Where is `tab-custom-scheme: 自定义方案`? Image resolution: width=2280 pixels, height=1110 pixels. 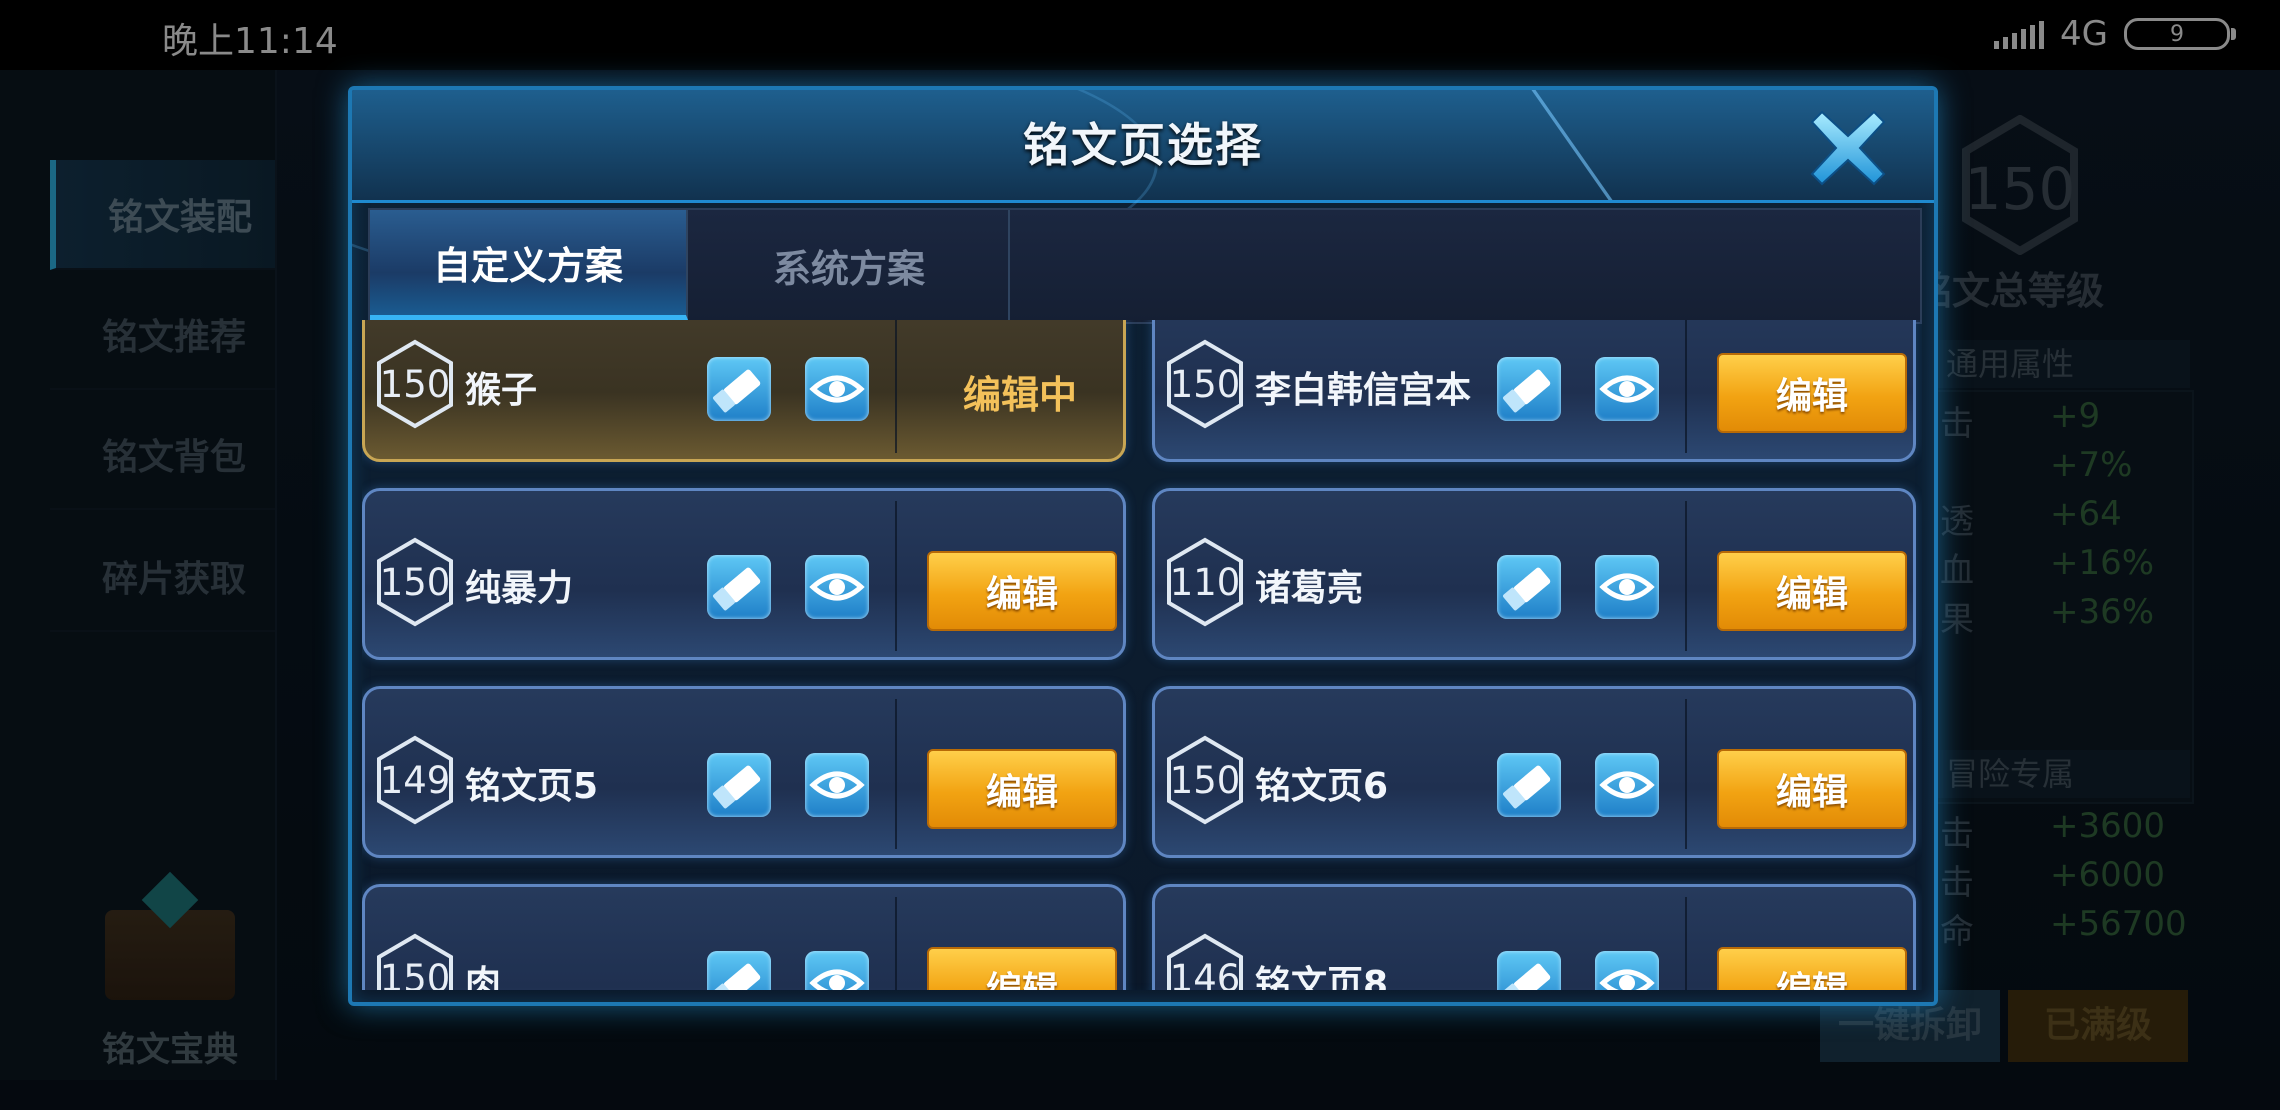
tab-custom-scheme: 自定义方案 is located at coordinates (529, 265).